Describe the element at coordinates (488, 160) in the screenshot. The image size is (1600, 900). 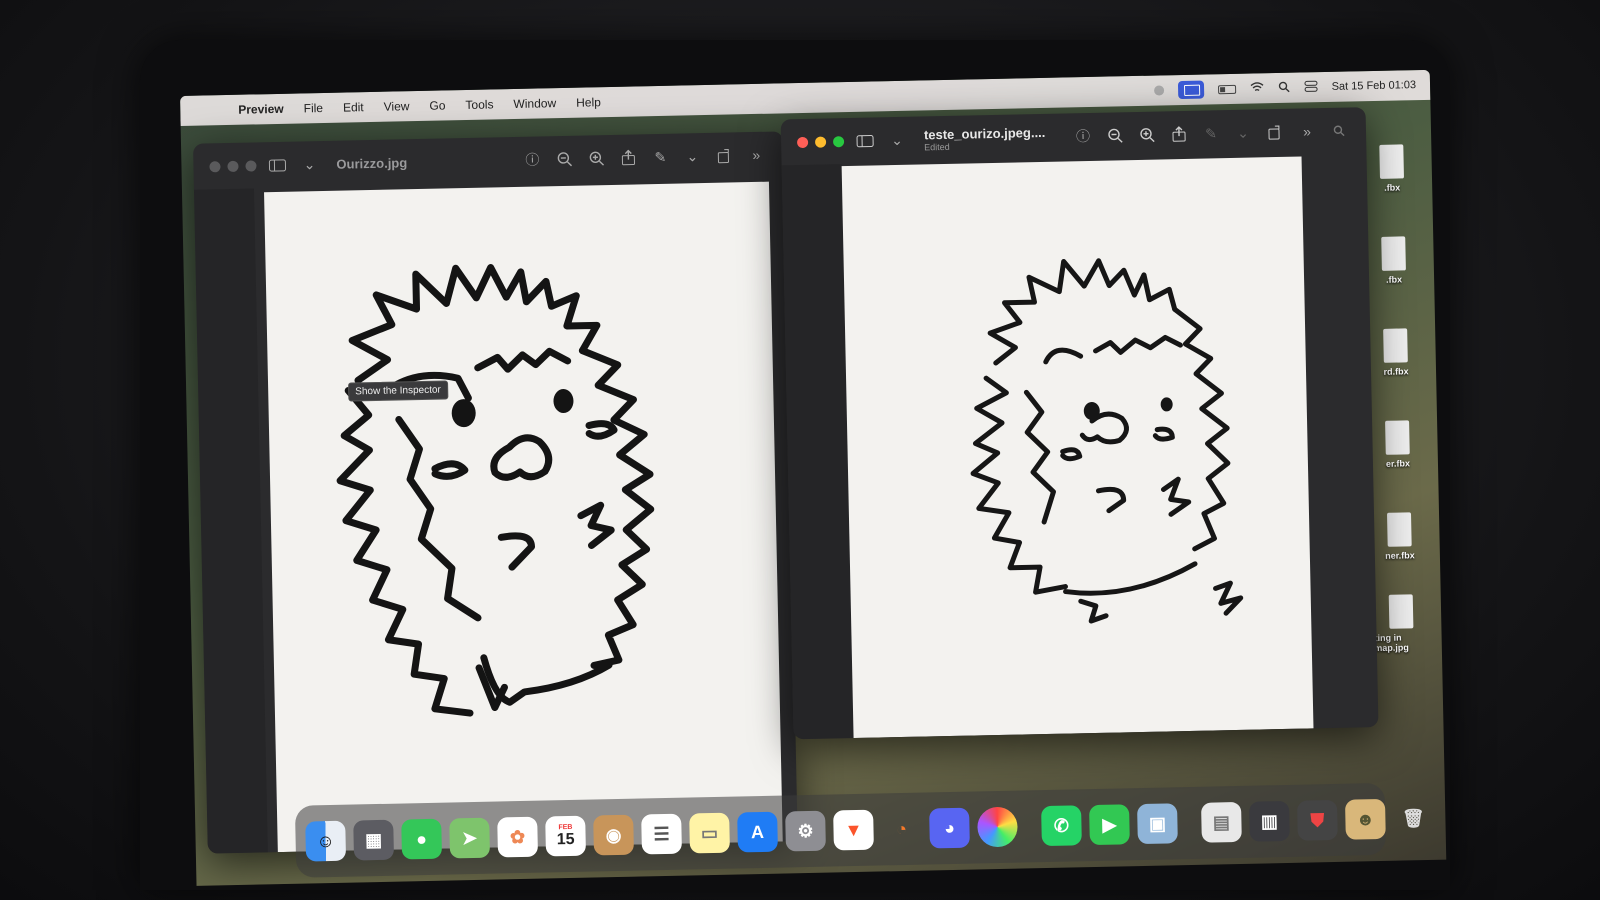
I see `window-titlebar: ⌄ Ourizzo.jpg ⓘ ✎ ⌄ »` at that location.